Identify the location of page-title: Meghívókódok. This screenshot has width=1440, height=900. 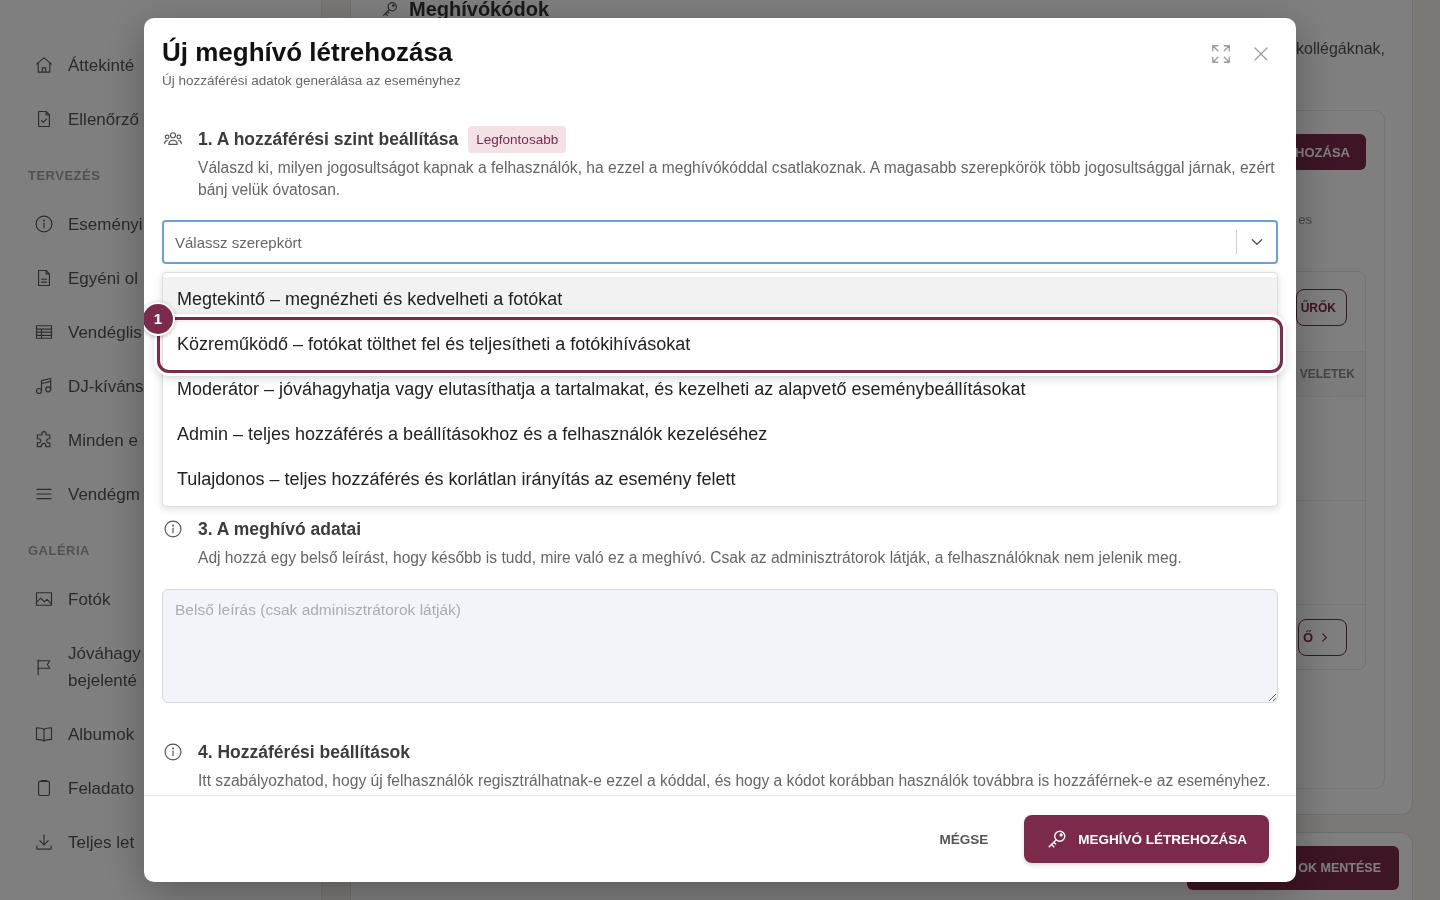
(479, 9).